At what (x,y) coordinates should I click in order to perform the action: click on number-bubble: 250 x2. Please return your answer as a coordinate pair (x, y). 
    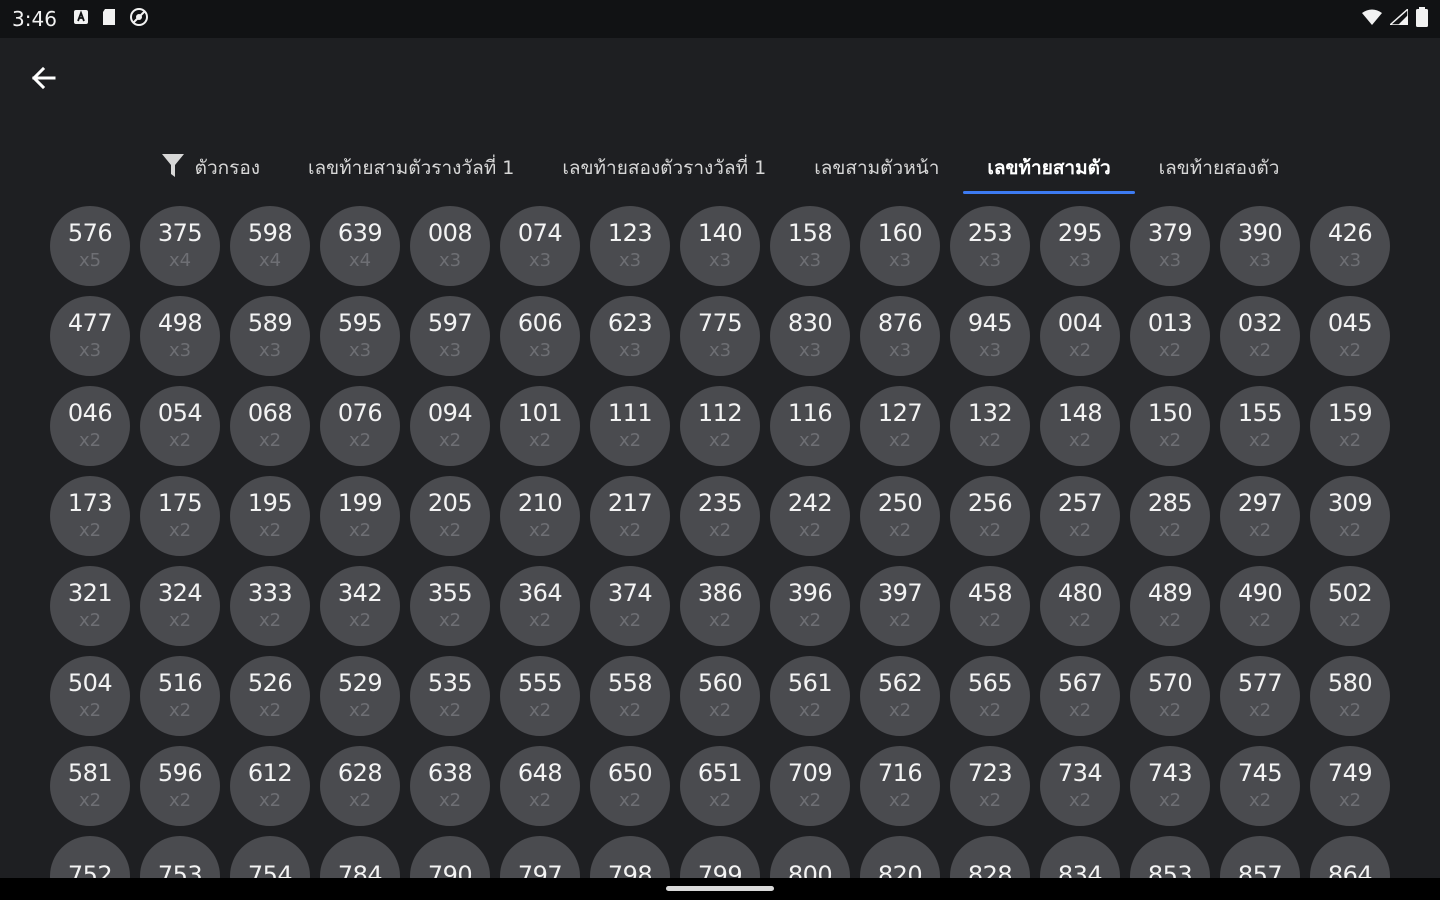
    Looking at the image, I should click on (900, 516).